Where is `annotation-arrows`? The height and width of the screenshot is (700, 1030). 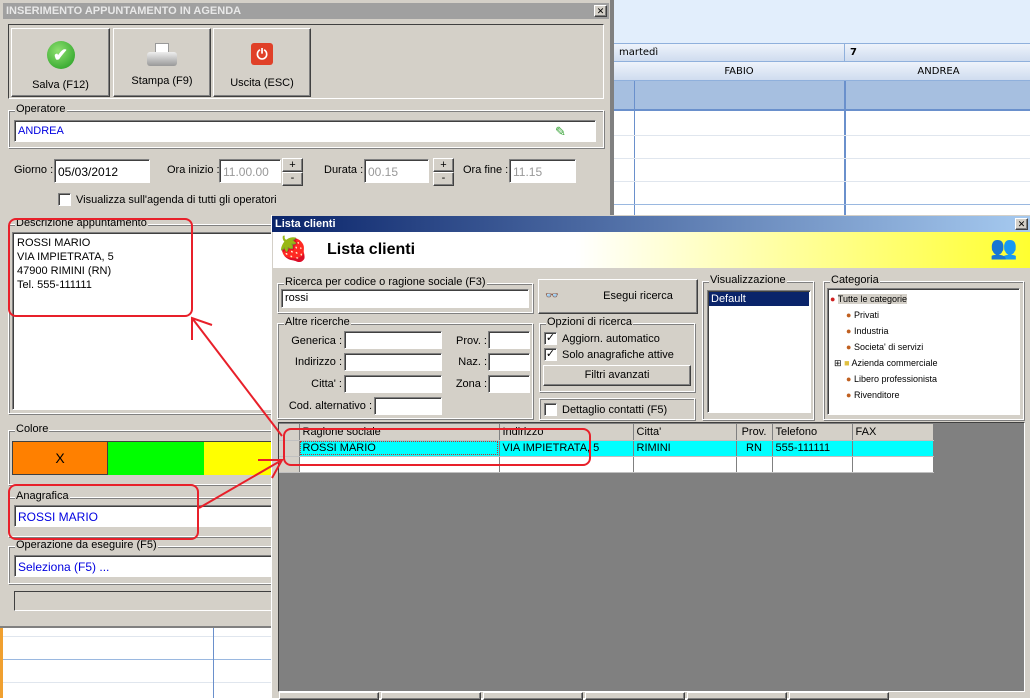 annotation-arrows is located at coordinates (237, 412).